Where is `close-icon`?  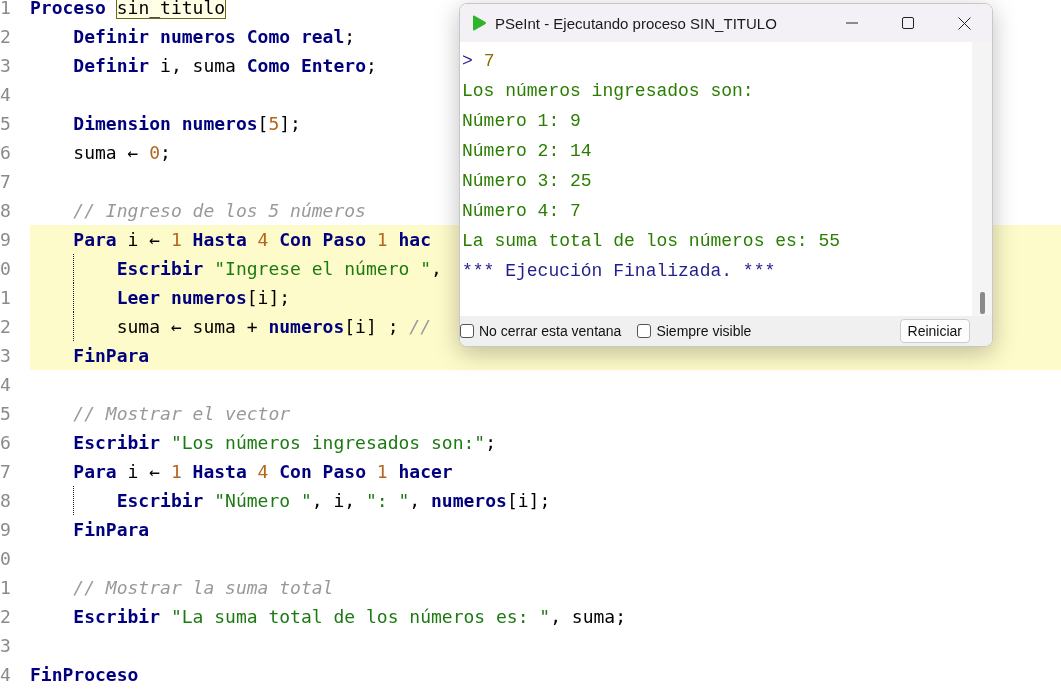 close-icon is located at coordinates (964, 23).